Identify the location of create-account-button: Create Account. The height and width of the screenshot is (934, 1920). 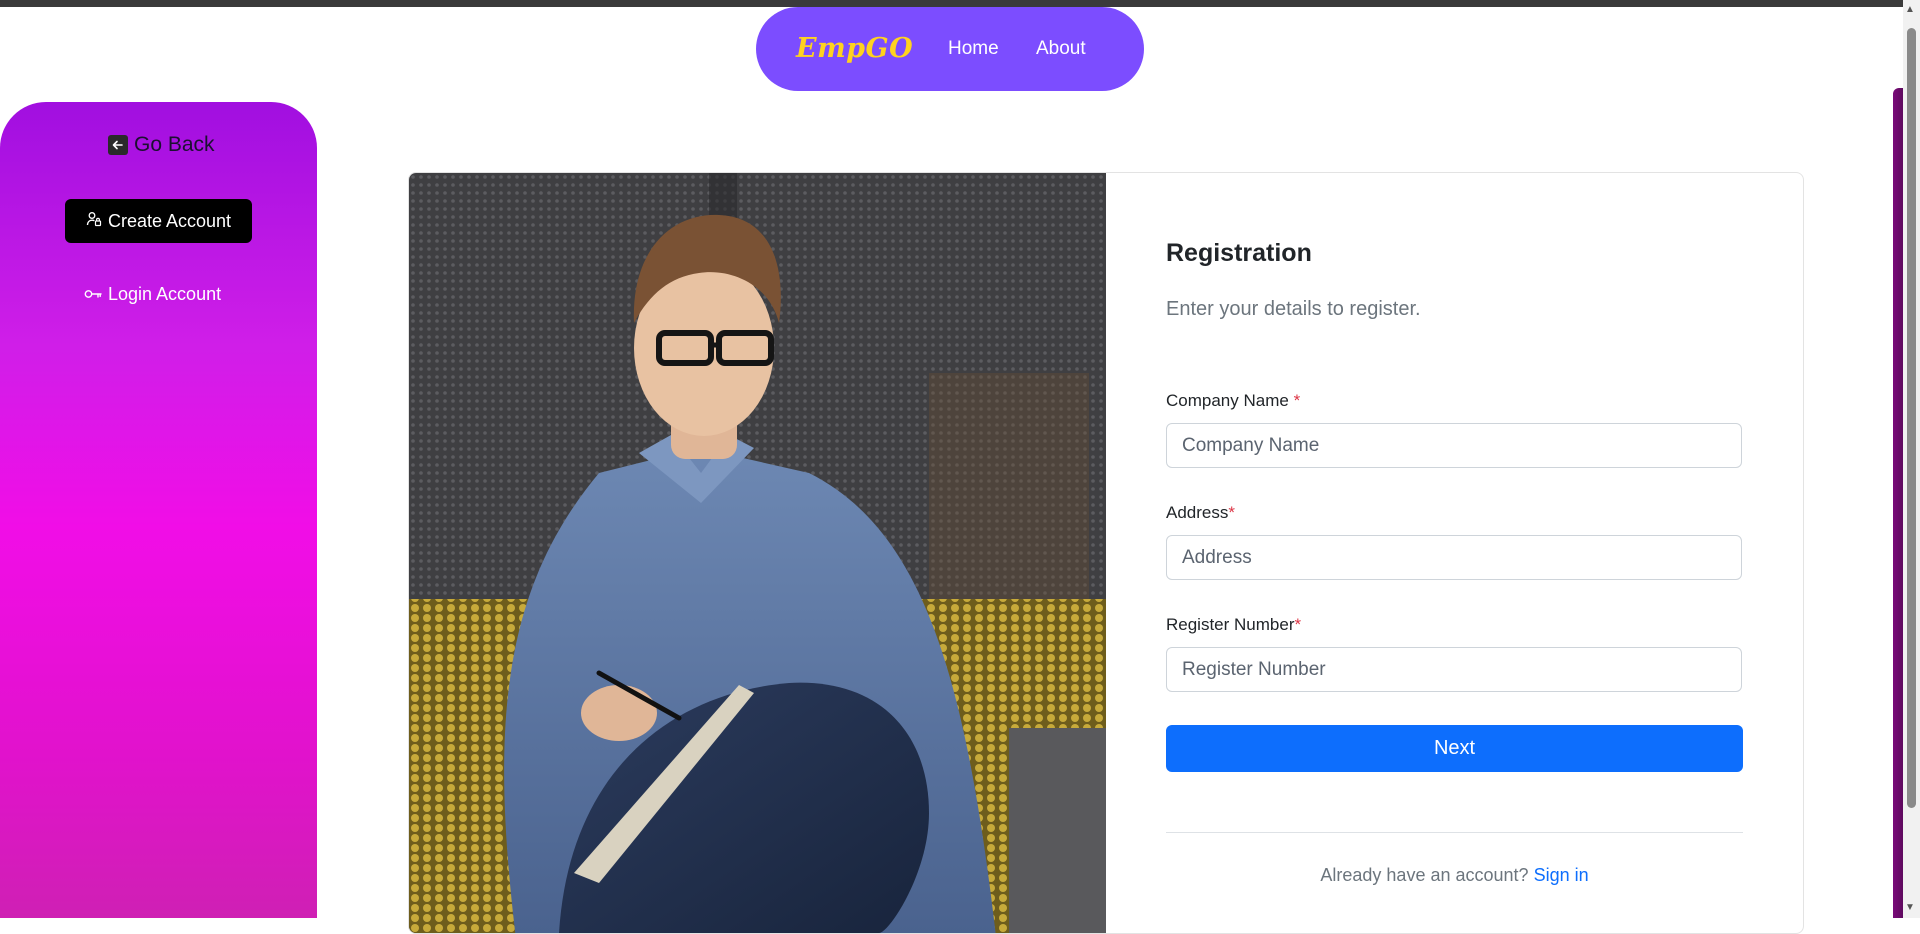
(158, 221).